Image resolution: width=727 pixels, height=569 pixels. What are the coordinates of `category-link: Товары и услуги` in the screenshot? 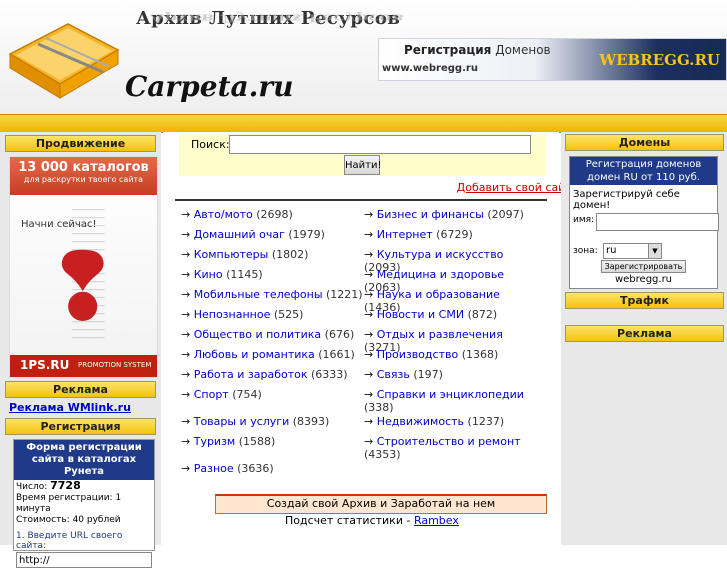 It's located at (242, 421).